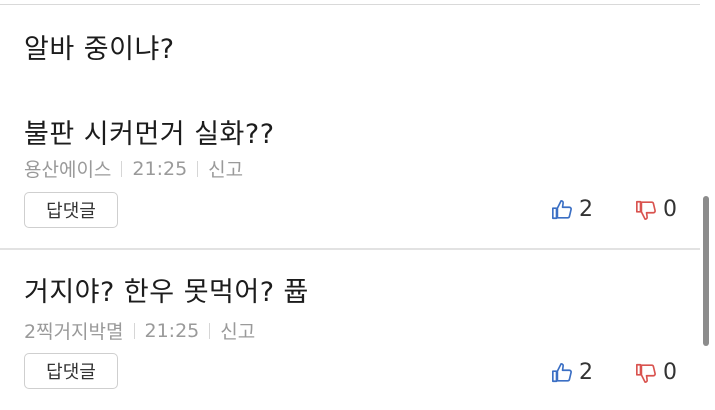 The height and width of the screenshot is (410, 715). I want to click on comment-text-line: 알바 중이냐?, so click(99, 49).